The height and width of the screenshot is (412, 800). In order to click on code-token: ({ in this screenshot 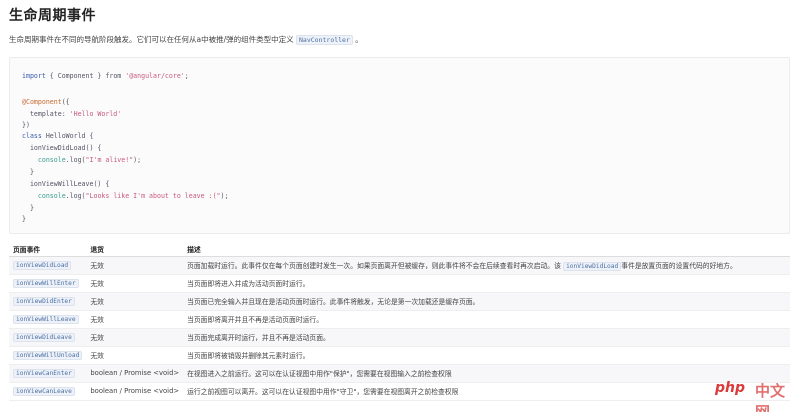, I will do `click(65, 102)`.